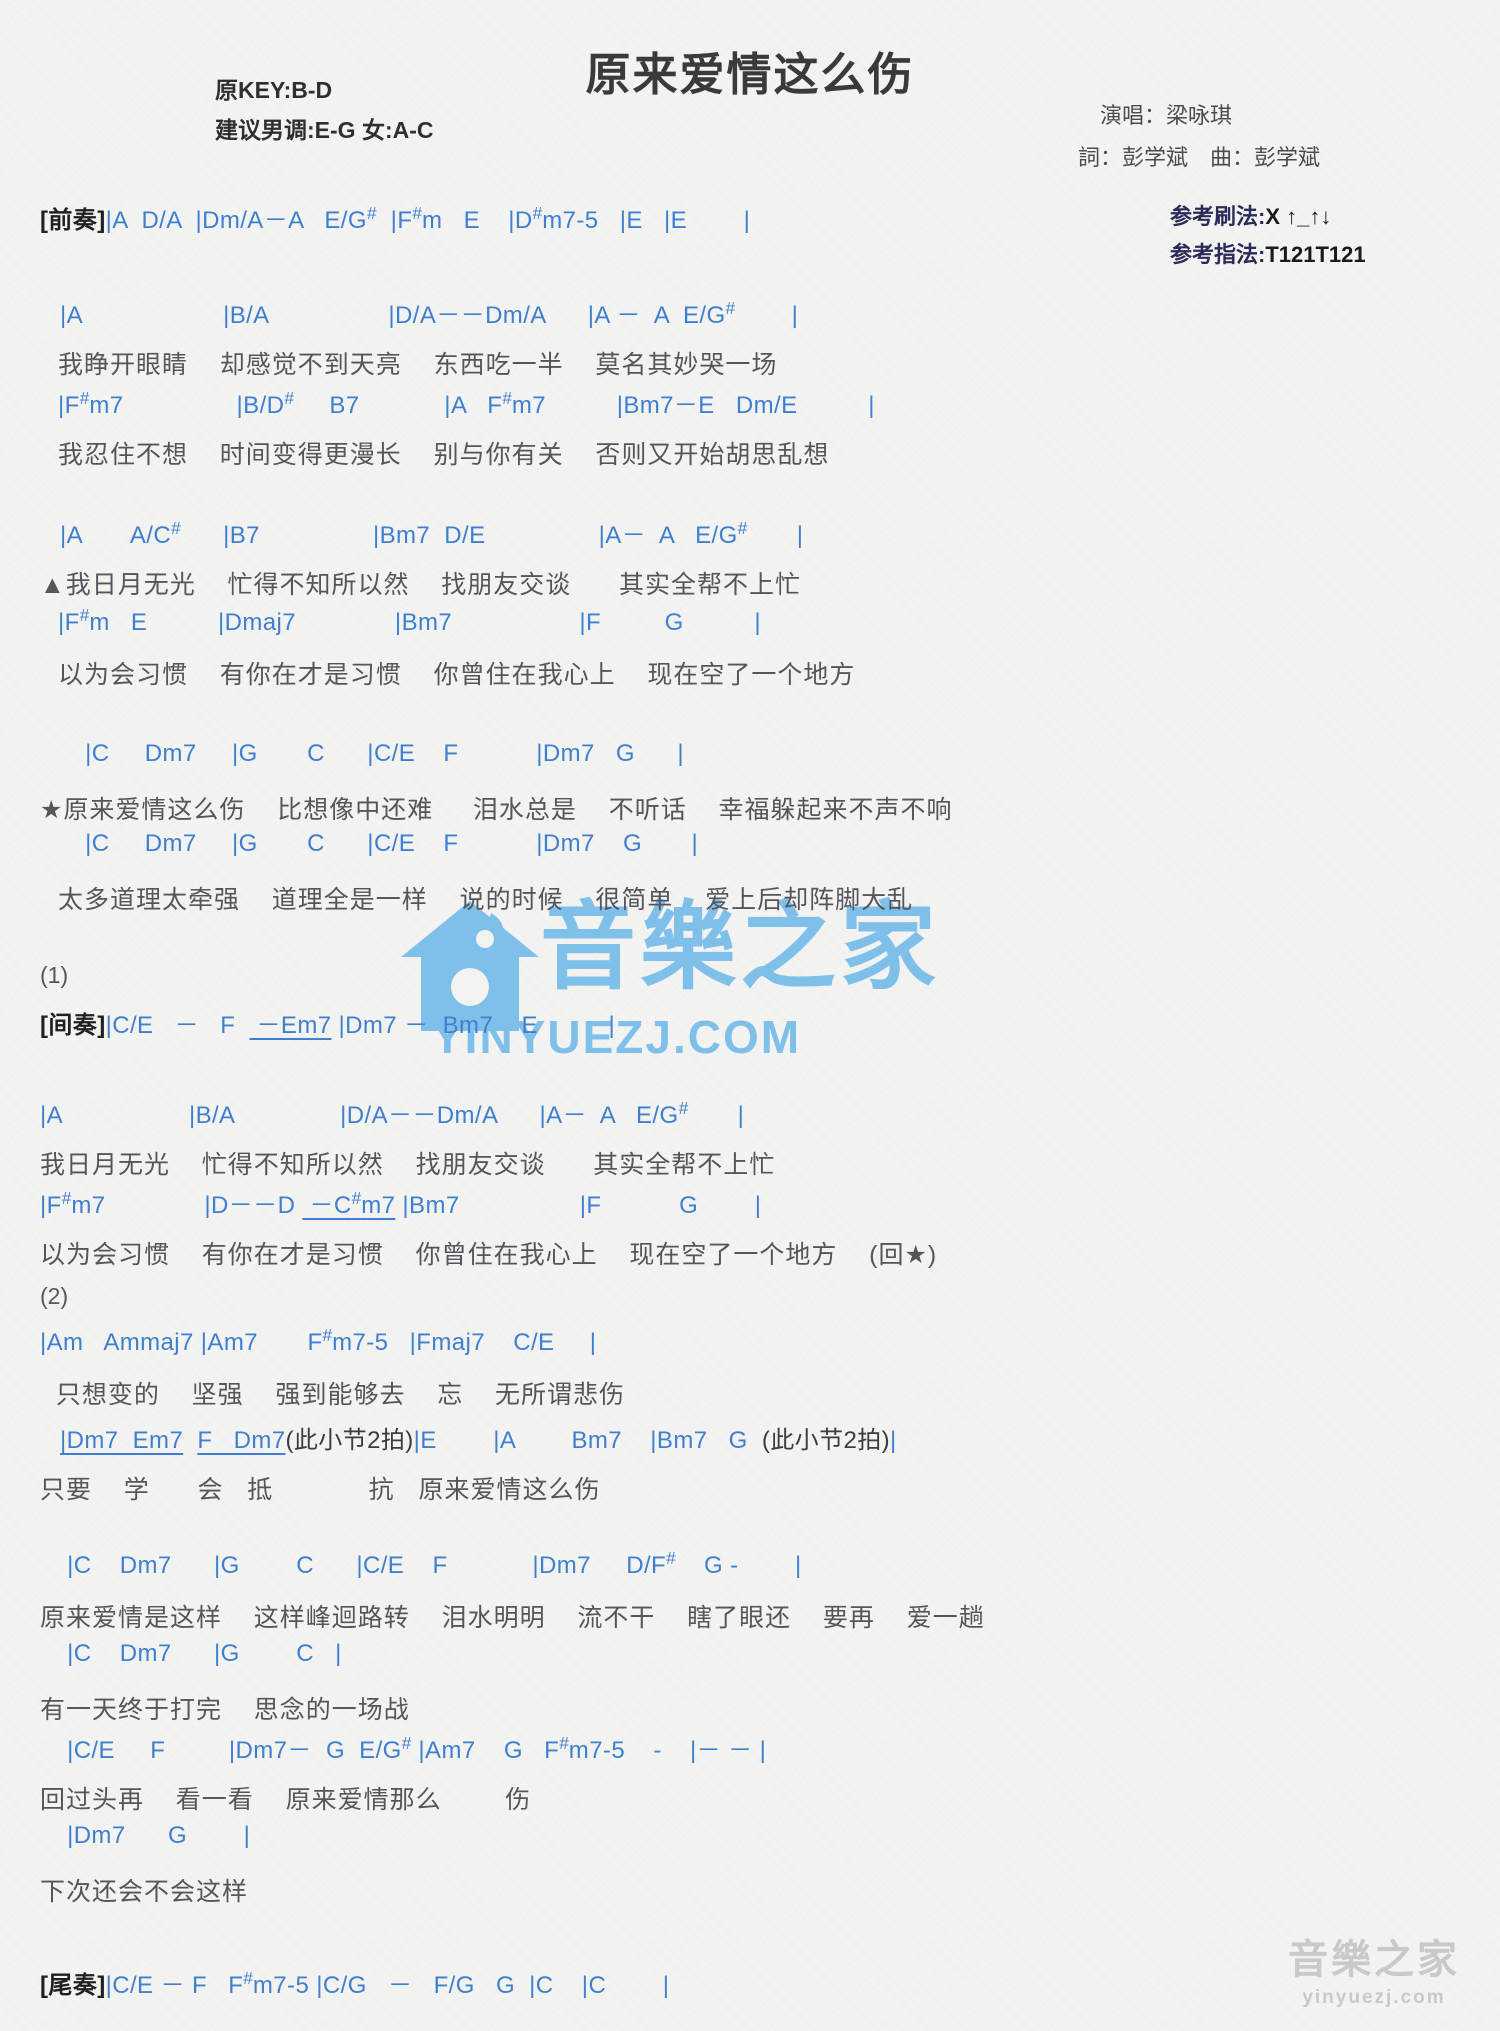  What do you see at coordinates (73, 1025) in the screenshot?
I see `interlude-tag: [间奏]` at bounding box center [73, 1025].